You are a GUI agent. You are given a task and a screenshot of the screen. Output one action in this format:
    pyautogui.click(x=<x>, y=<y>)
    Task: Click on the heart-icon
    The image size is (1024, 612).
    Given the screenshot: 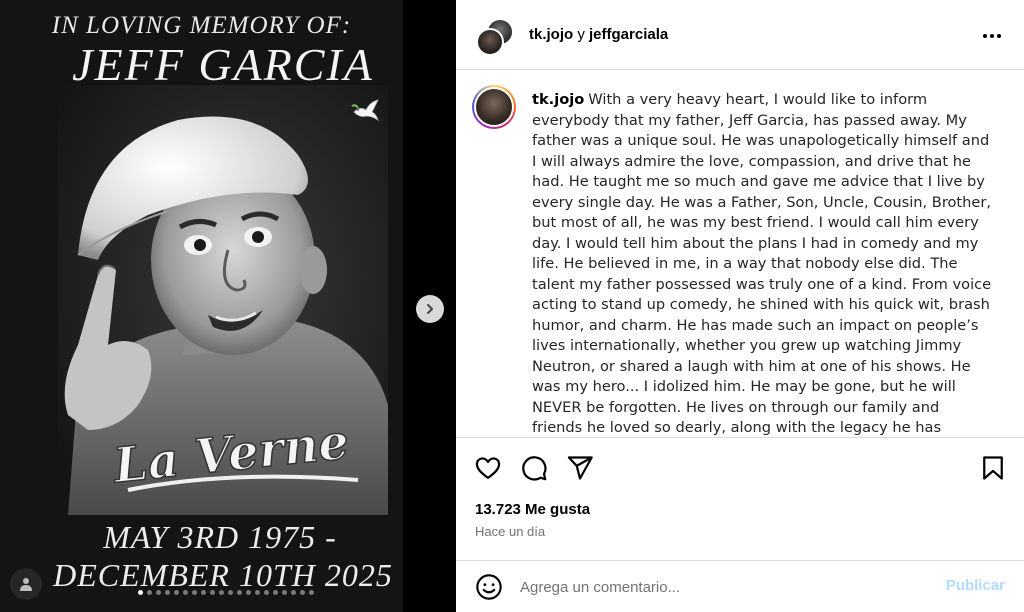 What is the action you would take?
    pyautogui.click(x=488, y=468)
    